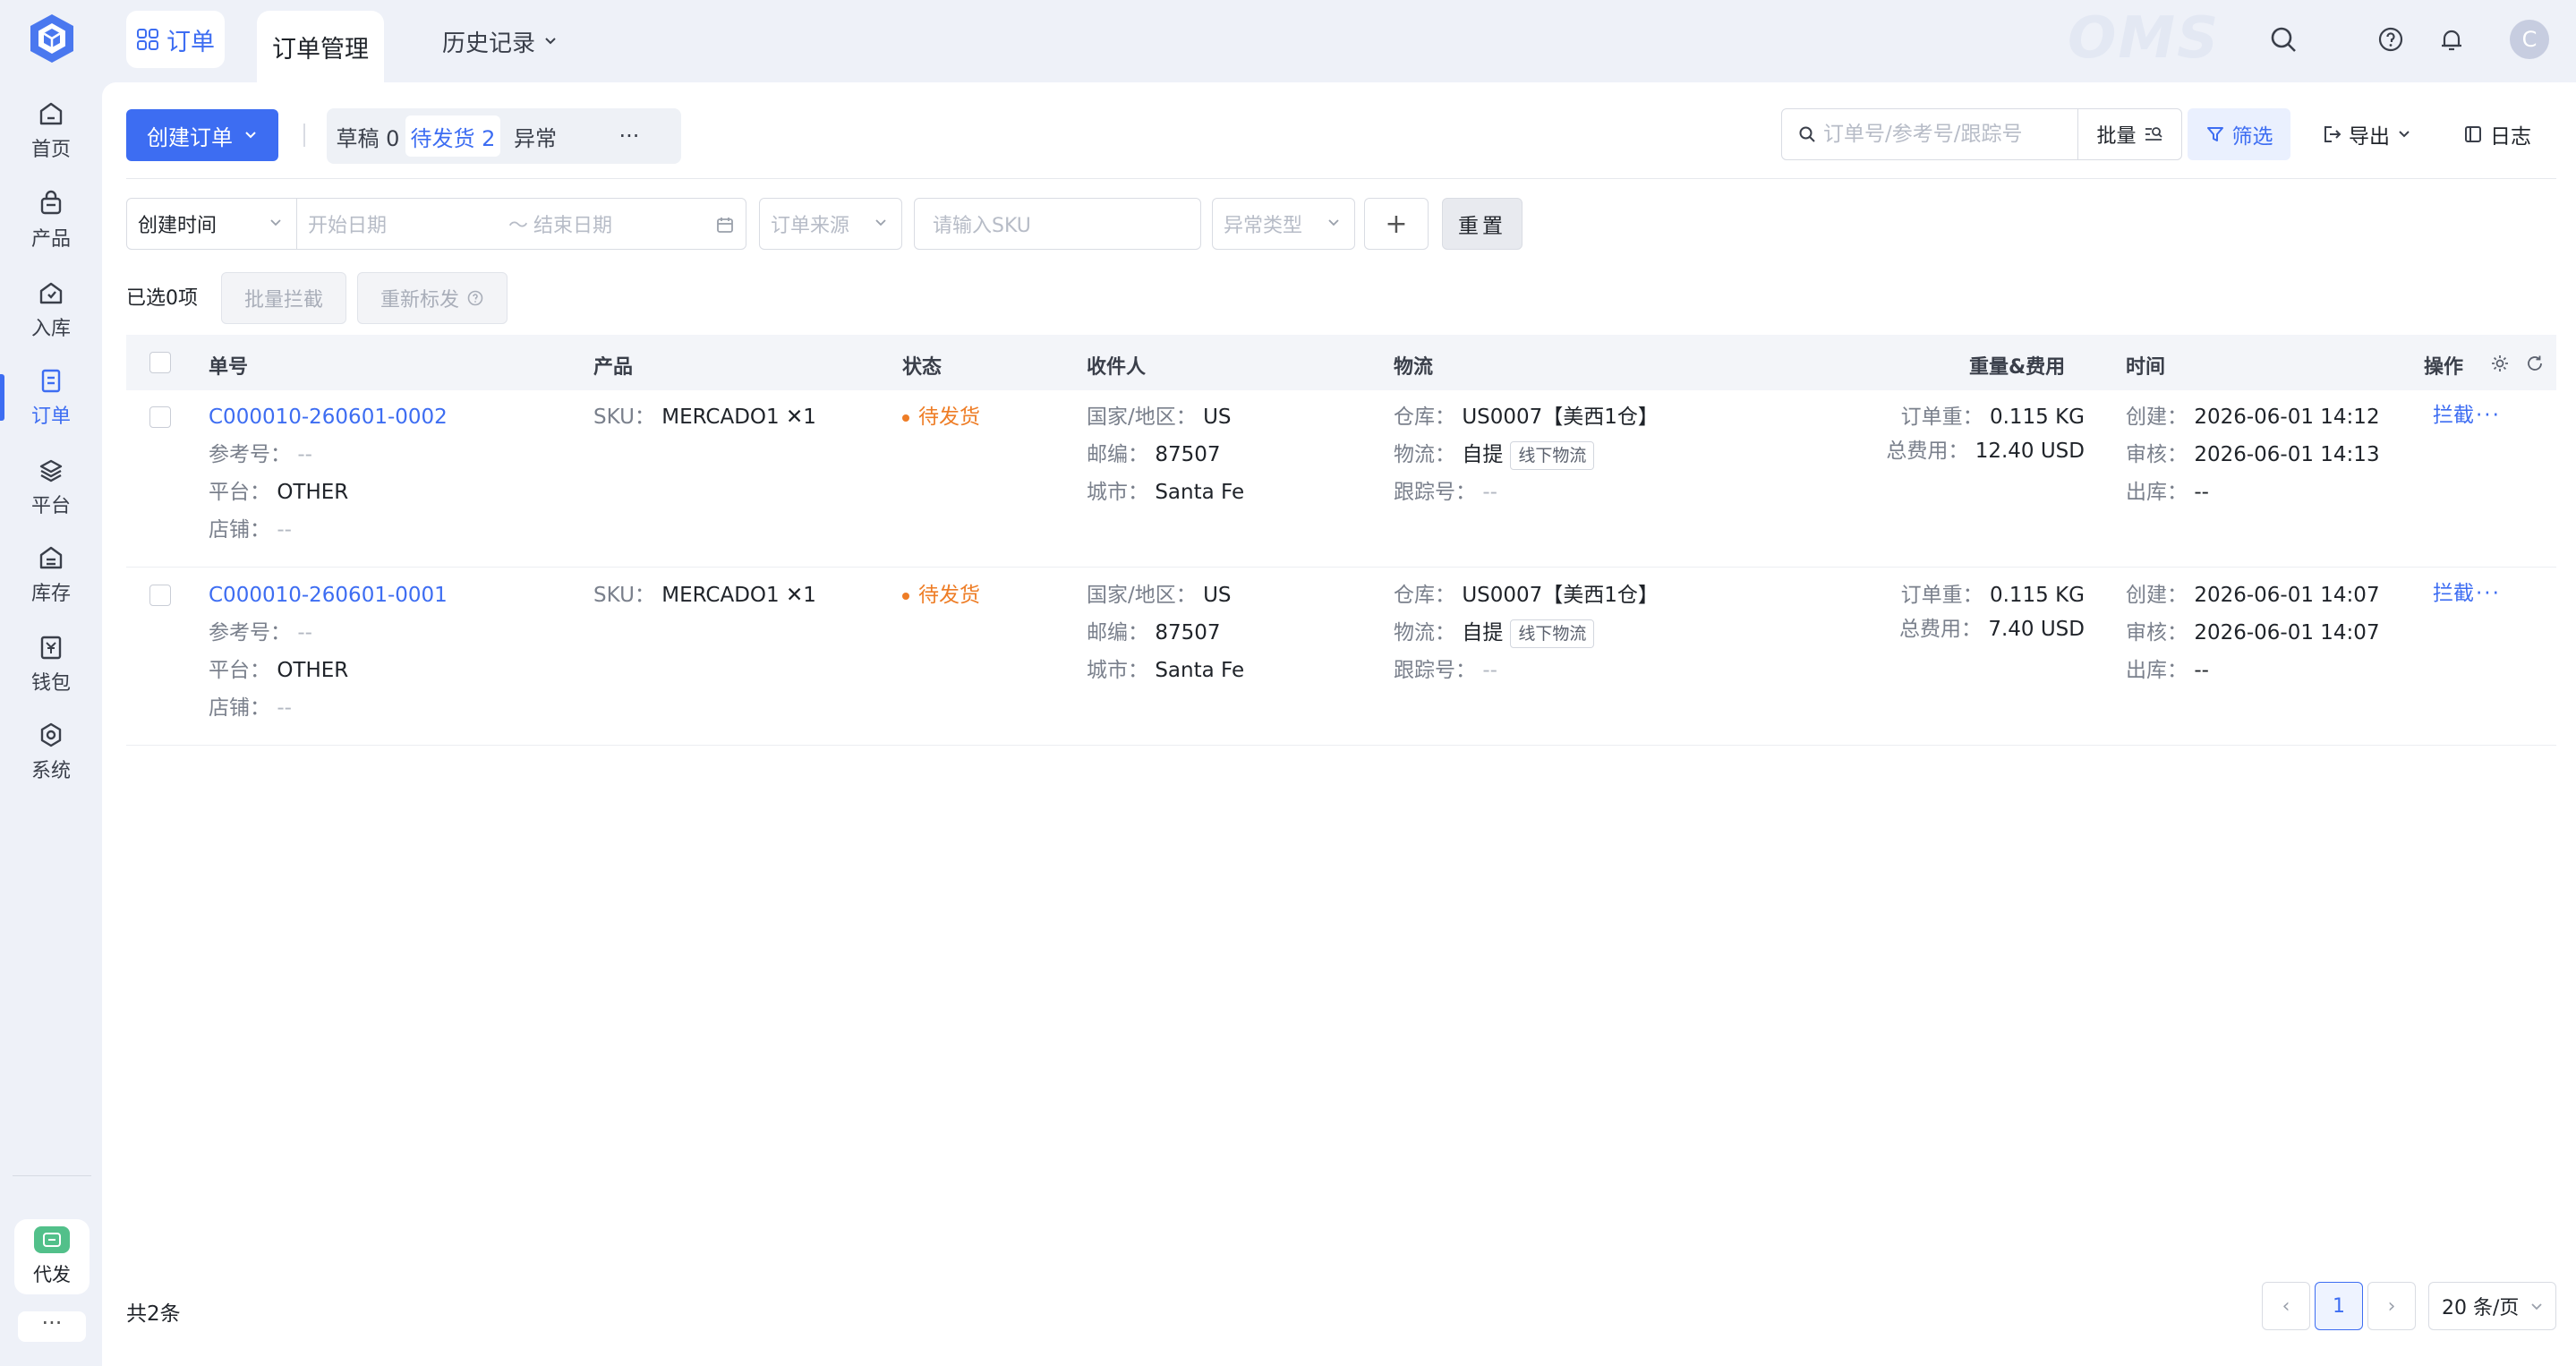 This screenshot has width=2576, height=1366. What do you see at coordinates (2157, 454) in the screenshot?
I see `audited-label: 审核：` at bounding box center [2157, 454].